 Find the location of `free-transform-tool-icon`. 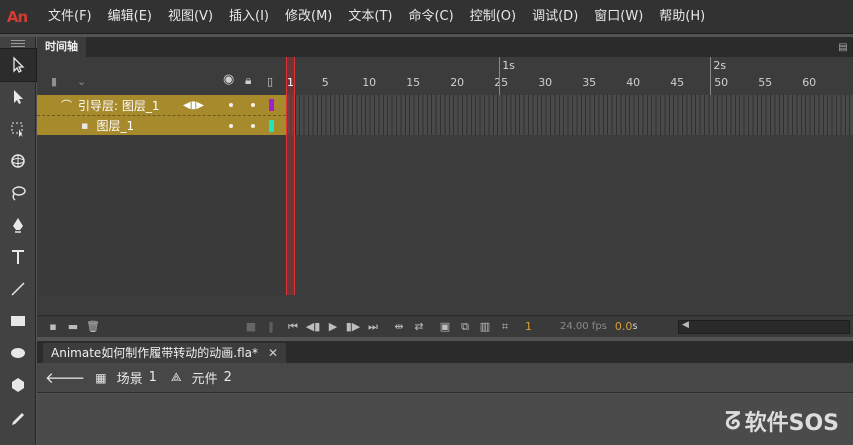

free-transform-tool-icon is located at coordinates (18, 129).